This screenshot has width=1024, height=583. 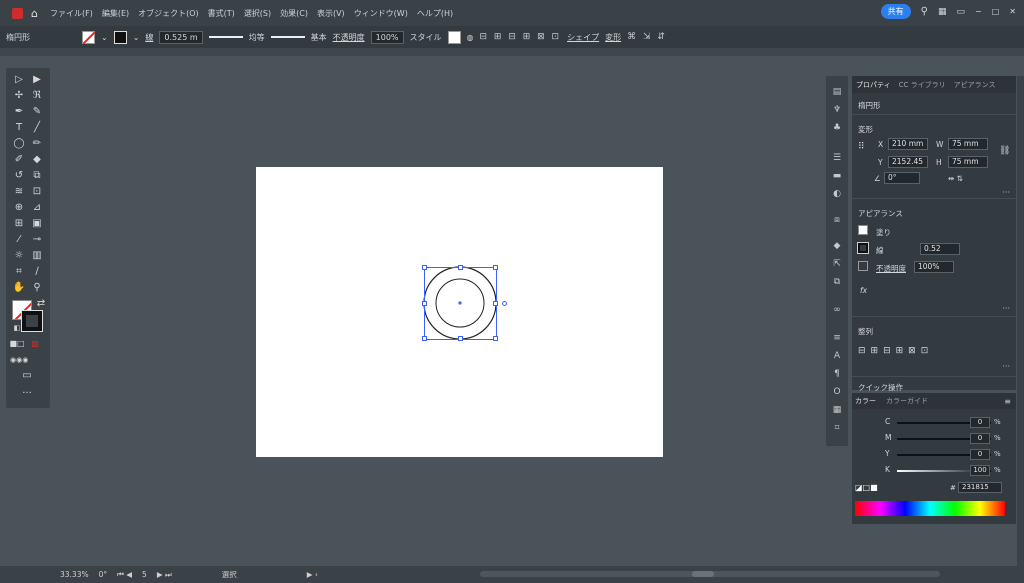 What do you see at coordinates (19, 80) in the screenshot?
I see `selection-tool-icon: ▷` at bounding box center [19, 80].